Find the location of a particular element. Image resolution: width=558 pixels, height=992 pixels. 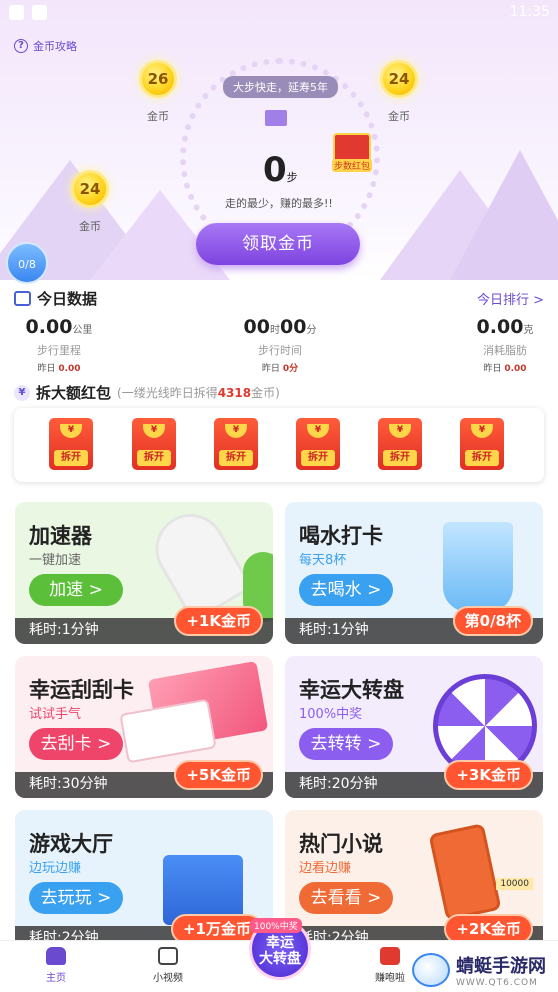

redpacket-row: ¥ 拆开 ¥ 拆开 ¥ 拆开 ¥ 拆开 ¥ 拆开 ¥ 拆开 is located at coordinates (279, 445).